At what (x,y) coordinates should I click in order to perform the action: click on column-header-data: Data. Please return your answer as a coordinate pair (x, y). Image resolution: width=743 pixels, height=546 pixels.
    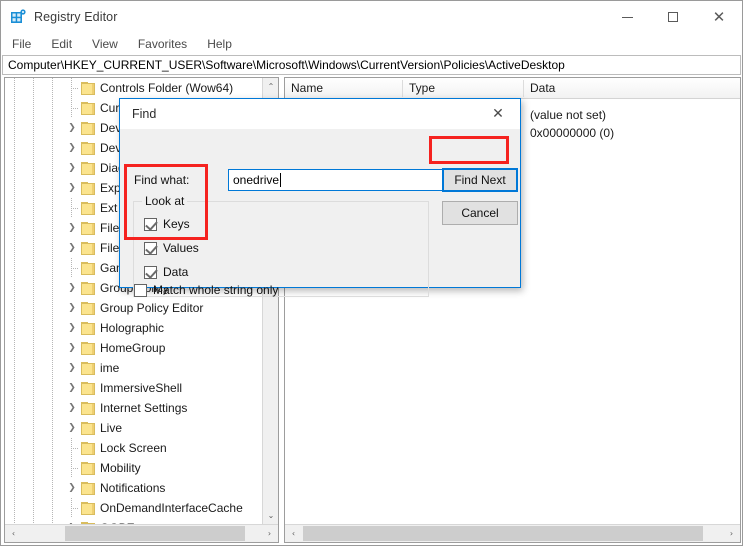
    Looking at the image, I should click on (632, 88).